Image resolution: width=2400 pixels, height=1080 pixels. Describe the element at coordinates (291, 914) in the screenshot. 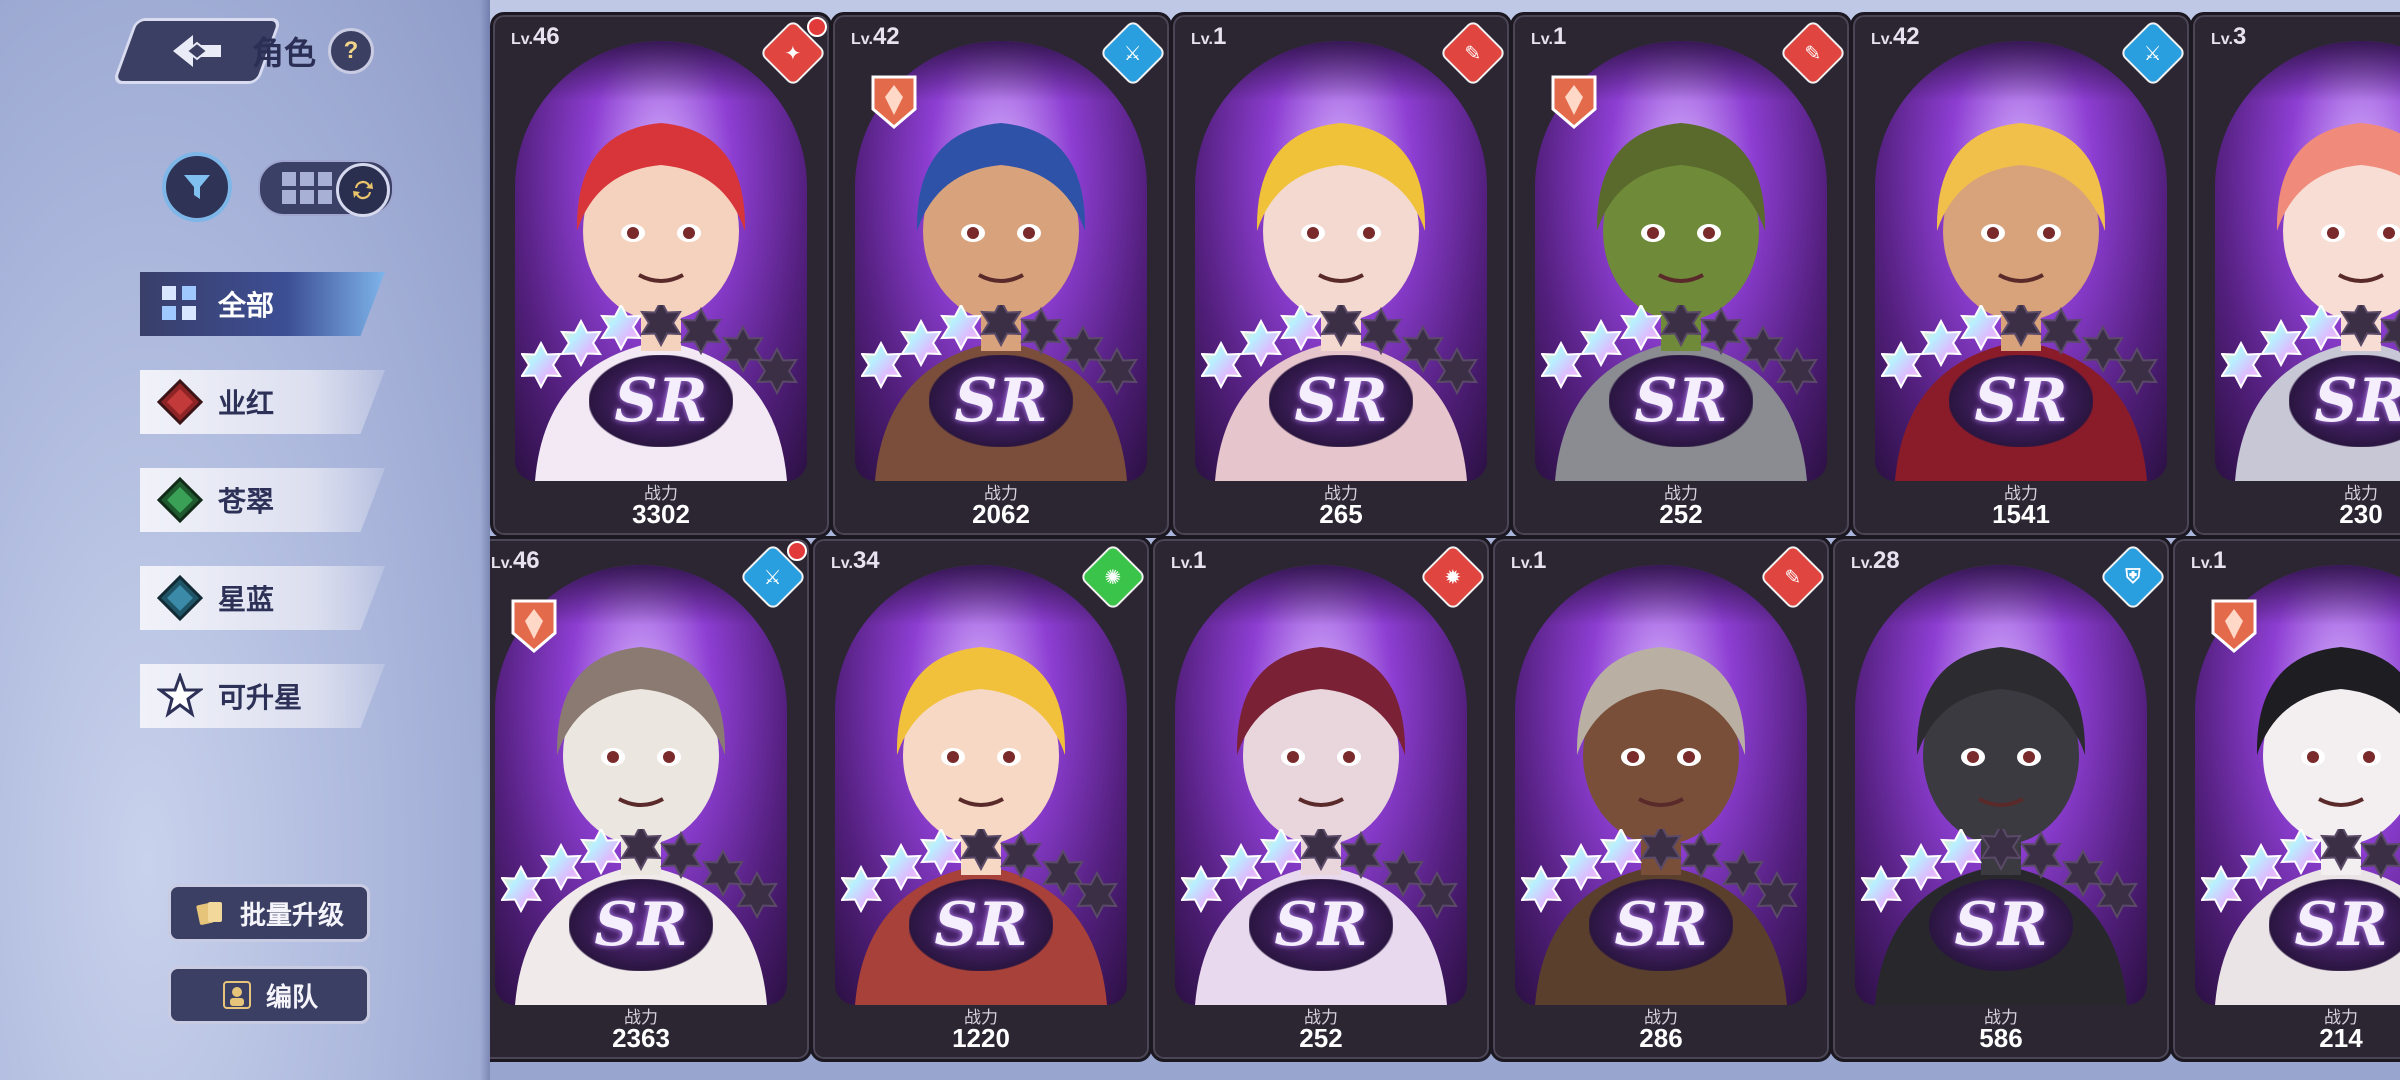

I see `batch-upgrade-label: 批量升级` at that location.